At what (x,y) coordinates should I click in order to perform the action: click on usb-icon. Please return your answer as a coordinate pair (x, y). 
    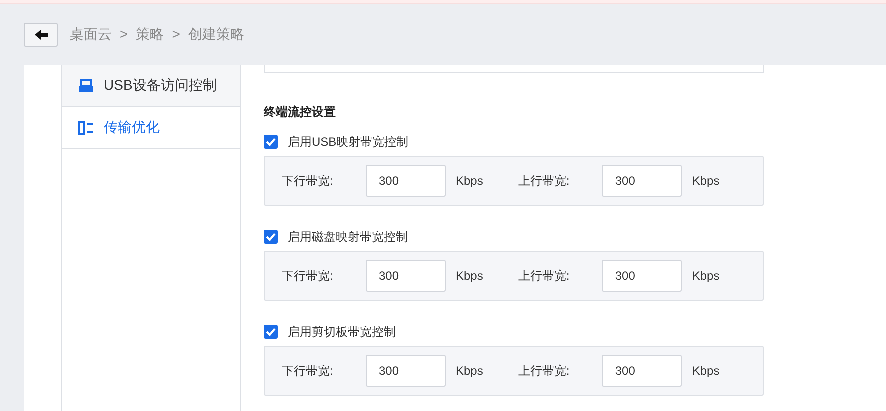
    Looking at the image, I should click on (86, 85).